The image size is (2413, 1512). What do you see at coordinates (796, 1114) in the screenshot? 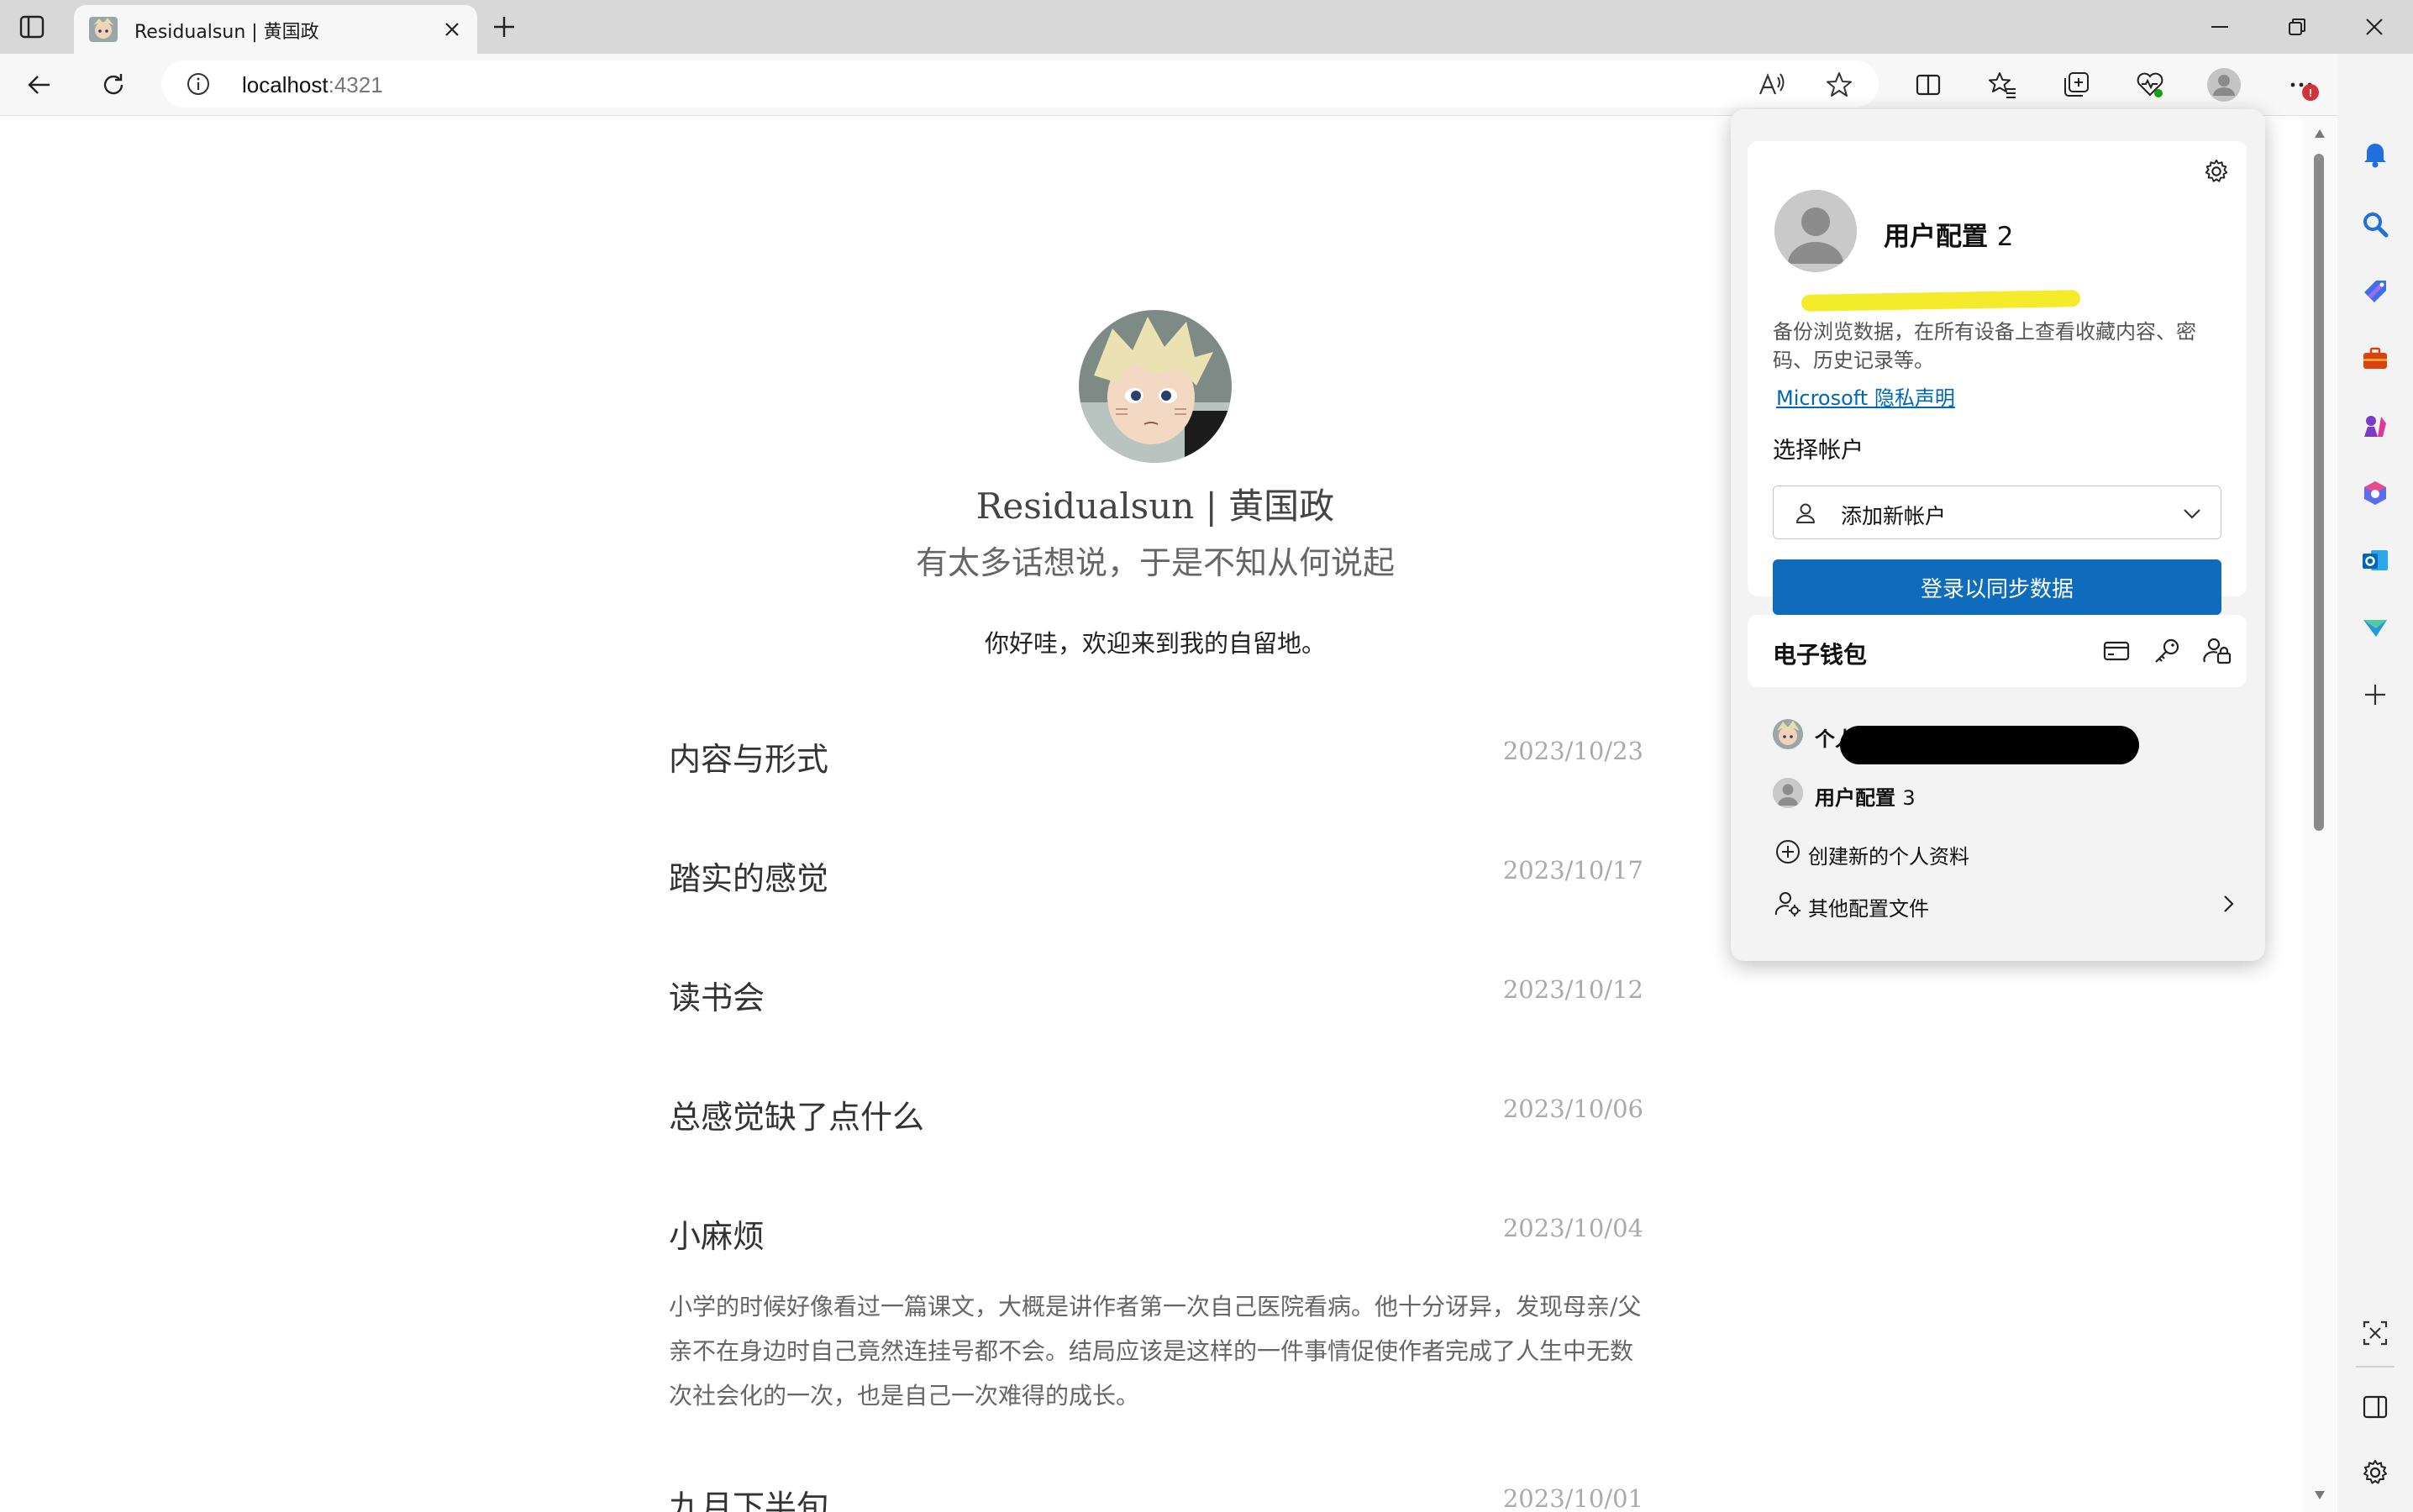
I see `post-title: 总感觉缺了点什么` at bounding box center [796, 1114].